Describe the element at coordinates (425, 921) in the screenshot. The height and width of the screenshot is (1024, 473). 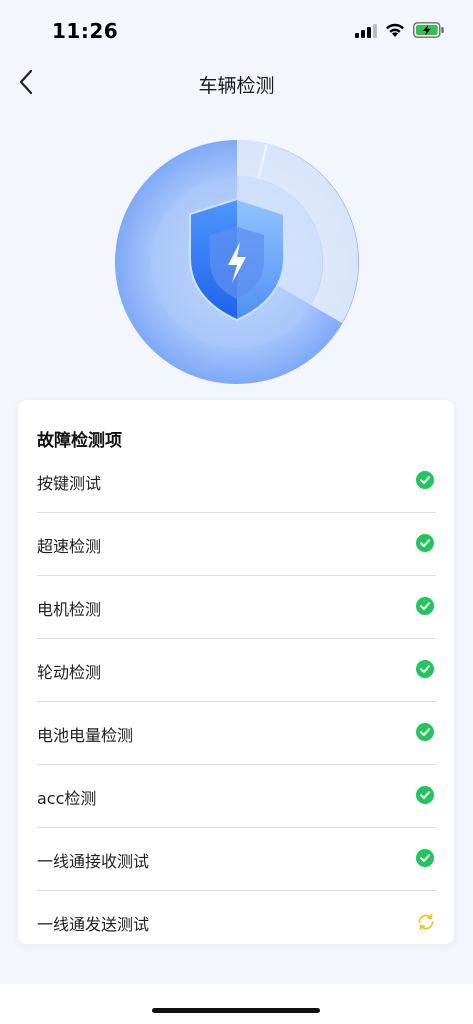
I see `loading-refresh-icon` at that location.